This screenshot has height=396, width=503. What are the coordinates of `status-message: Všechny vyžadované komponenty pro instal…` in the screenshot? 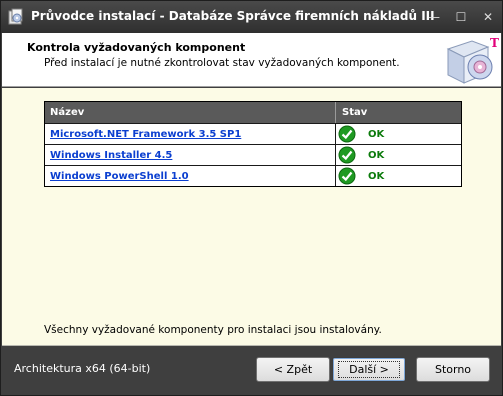 It's located at (213, 330).